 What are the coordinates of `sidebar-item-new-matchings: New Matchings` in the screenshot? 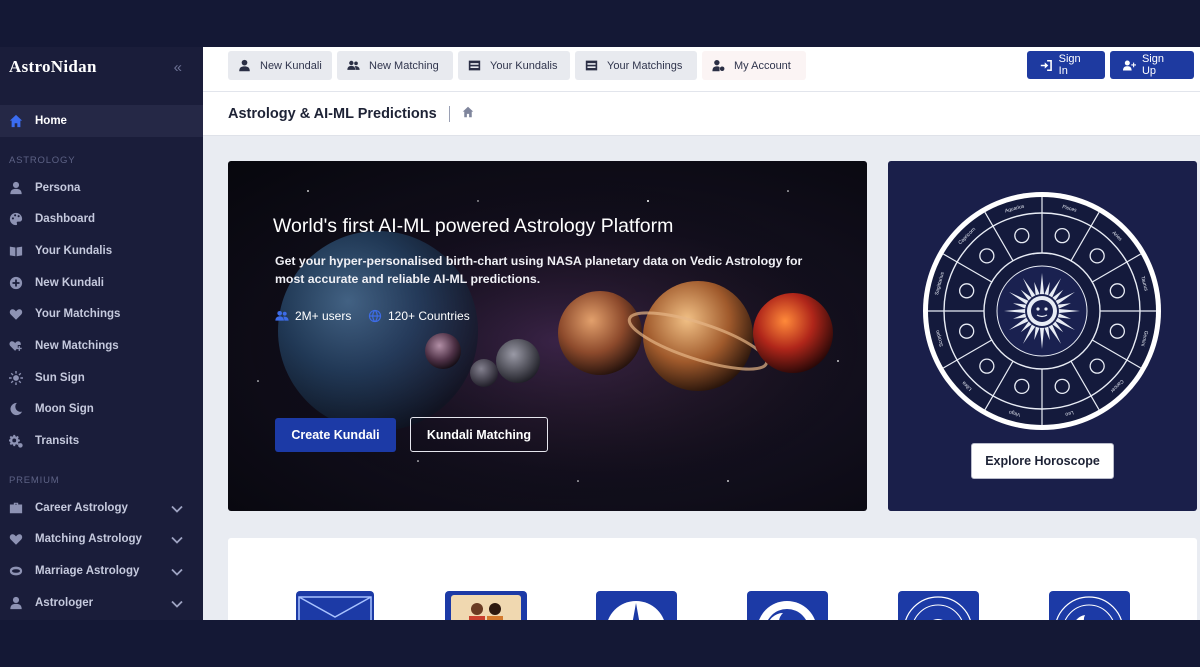 It's located at (101, 346).